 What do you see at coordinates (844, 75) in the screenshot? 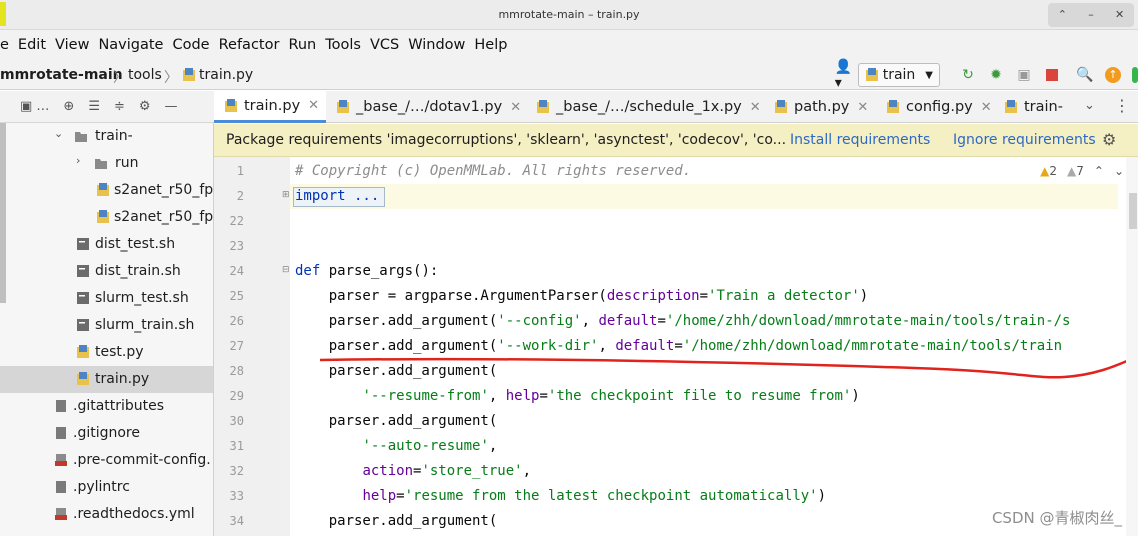
I see `user-icon: 👤▾` at bounding box center [844, 75].